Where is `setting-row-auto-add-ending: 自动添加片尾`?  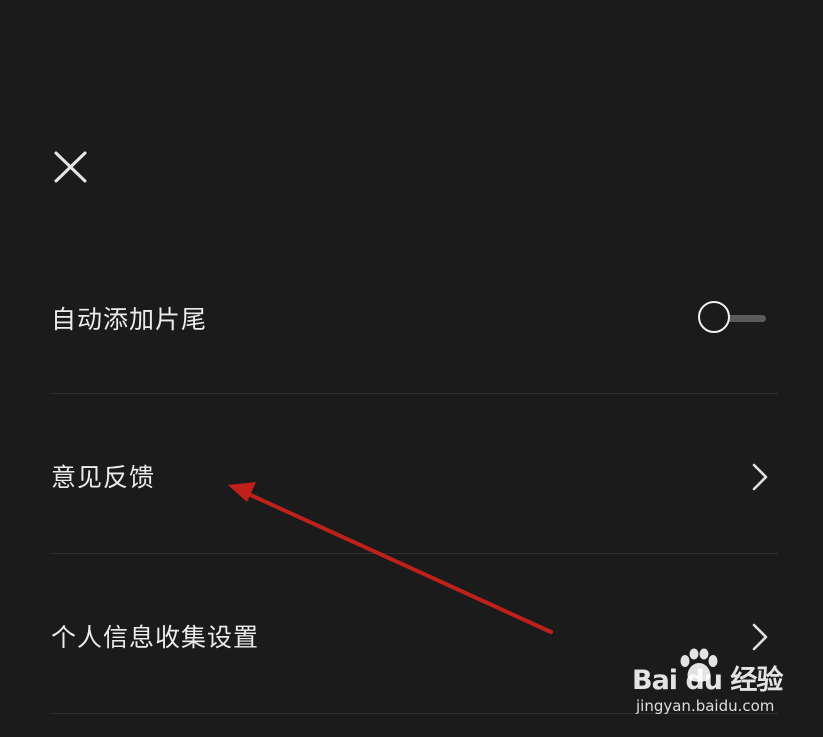 setting-row-auto-add-ending: 自动添加片尾 is located at coordinates (414, 318).